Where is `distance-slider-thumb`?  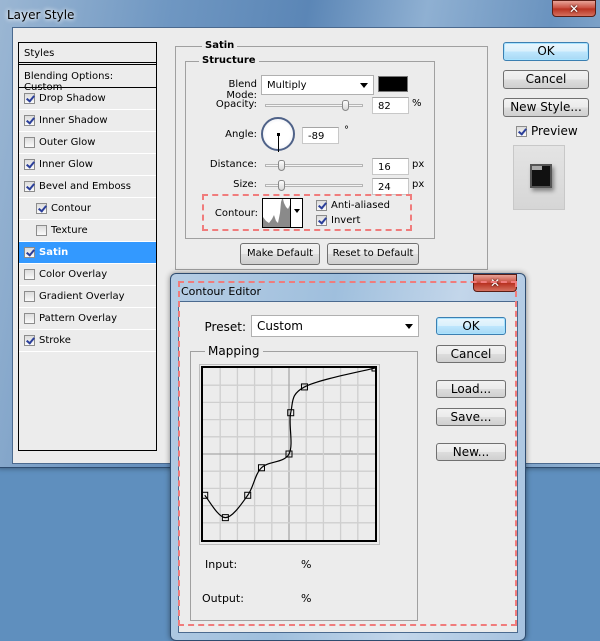 distance-slider-thumb is located at coordinates (282, 165).